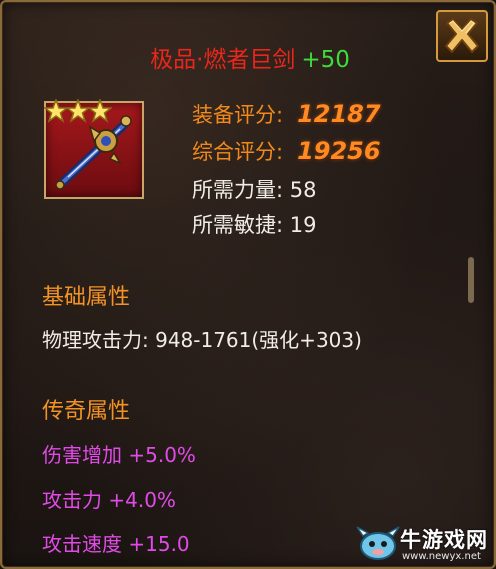  I want to click on basic-attributes-heading: 基础属性, so click(86, 297).